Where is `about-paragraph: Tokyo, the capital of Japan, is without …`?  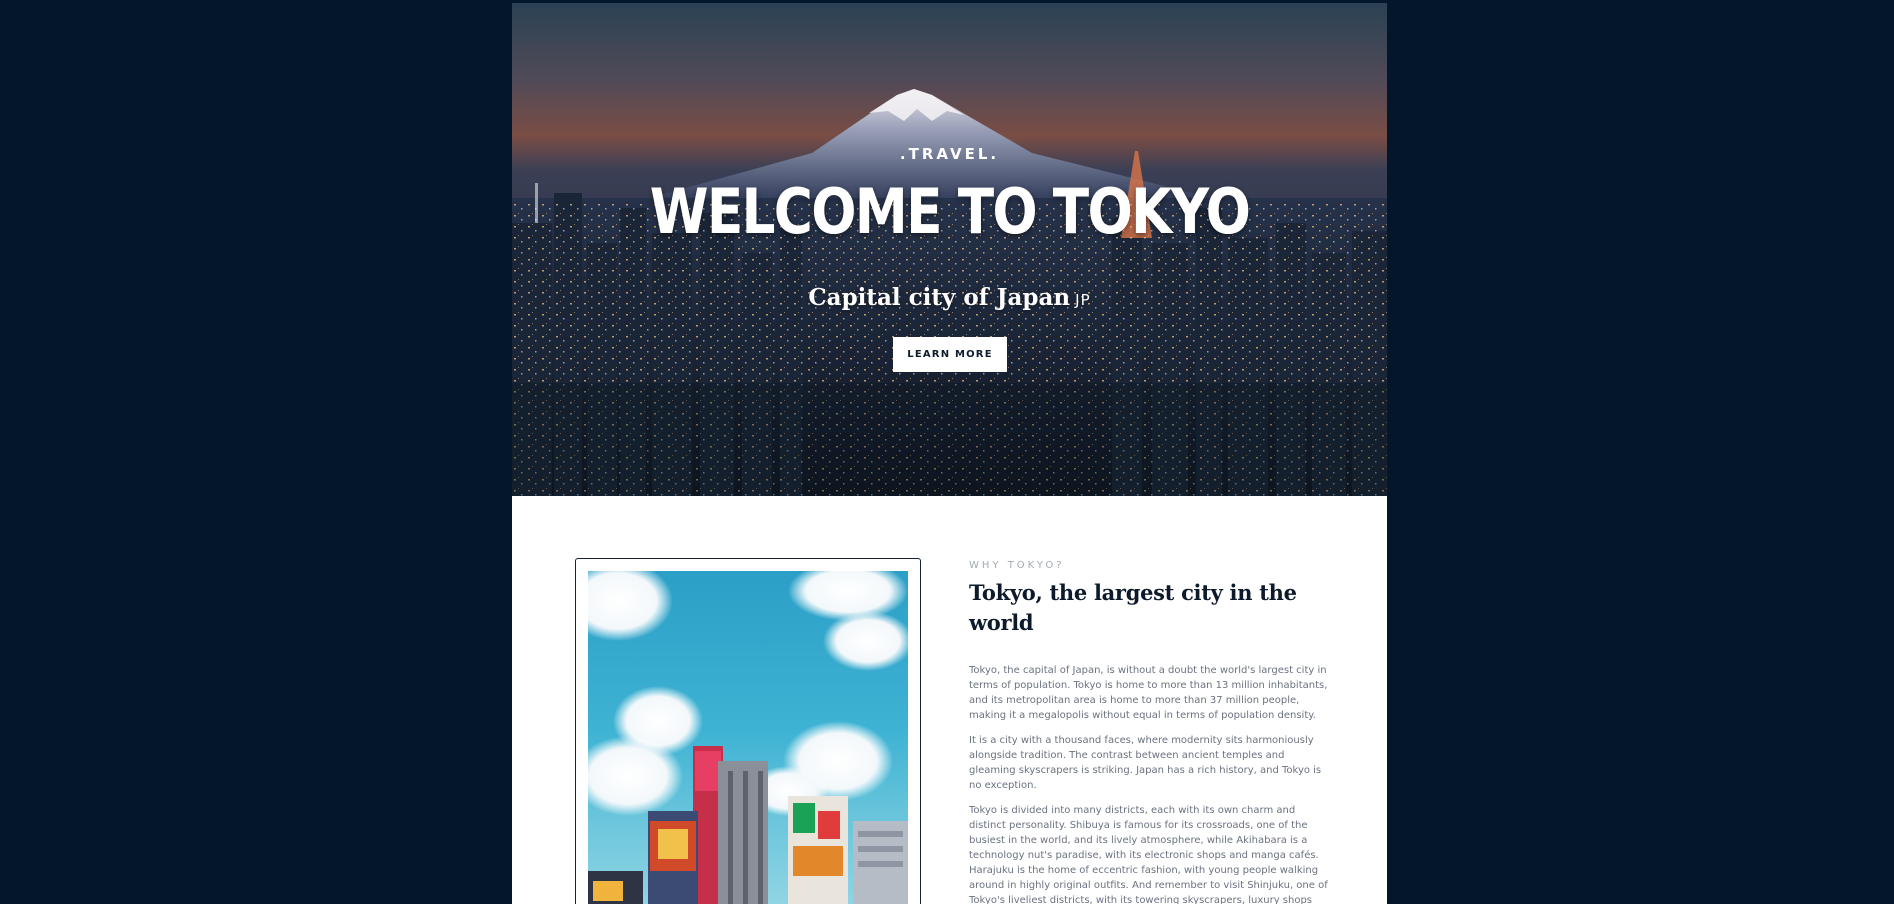
about-paragraph: Tokyo, the capital of Japan, is without … is located at coordinates (1148, 693).